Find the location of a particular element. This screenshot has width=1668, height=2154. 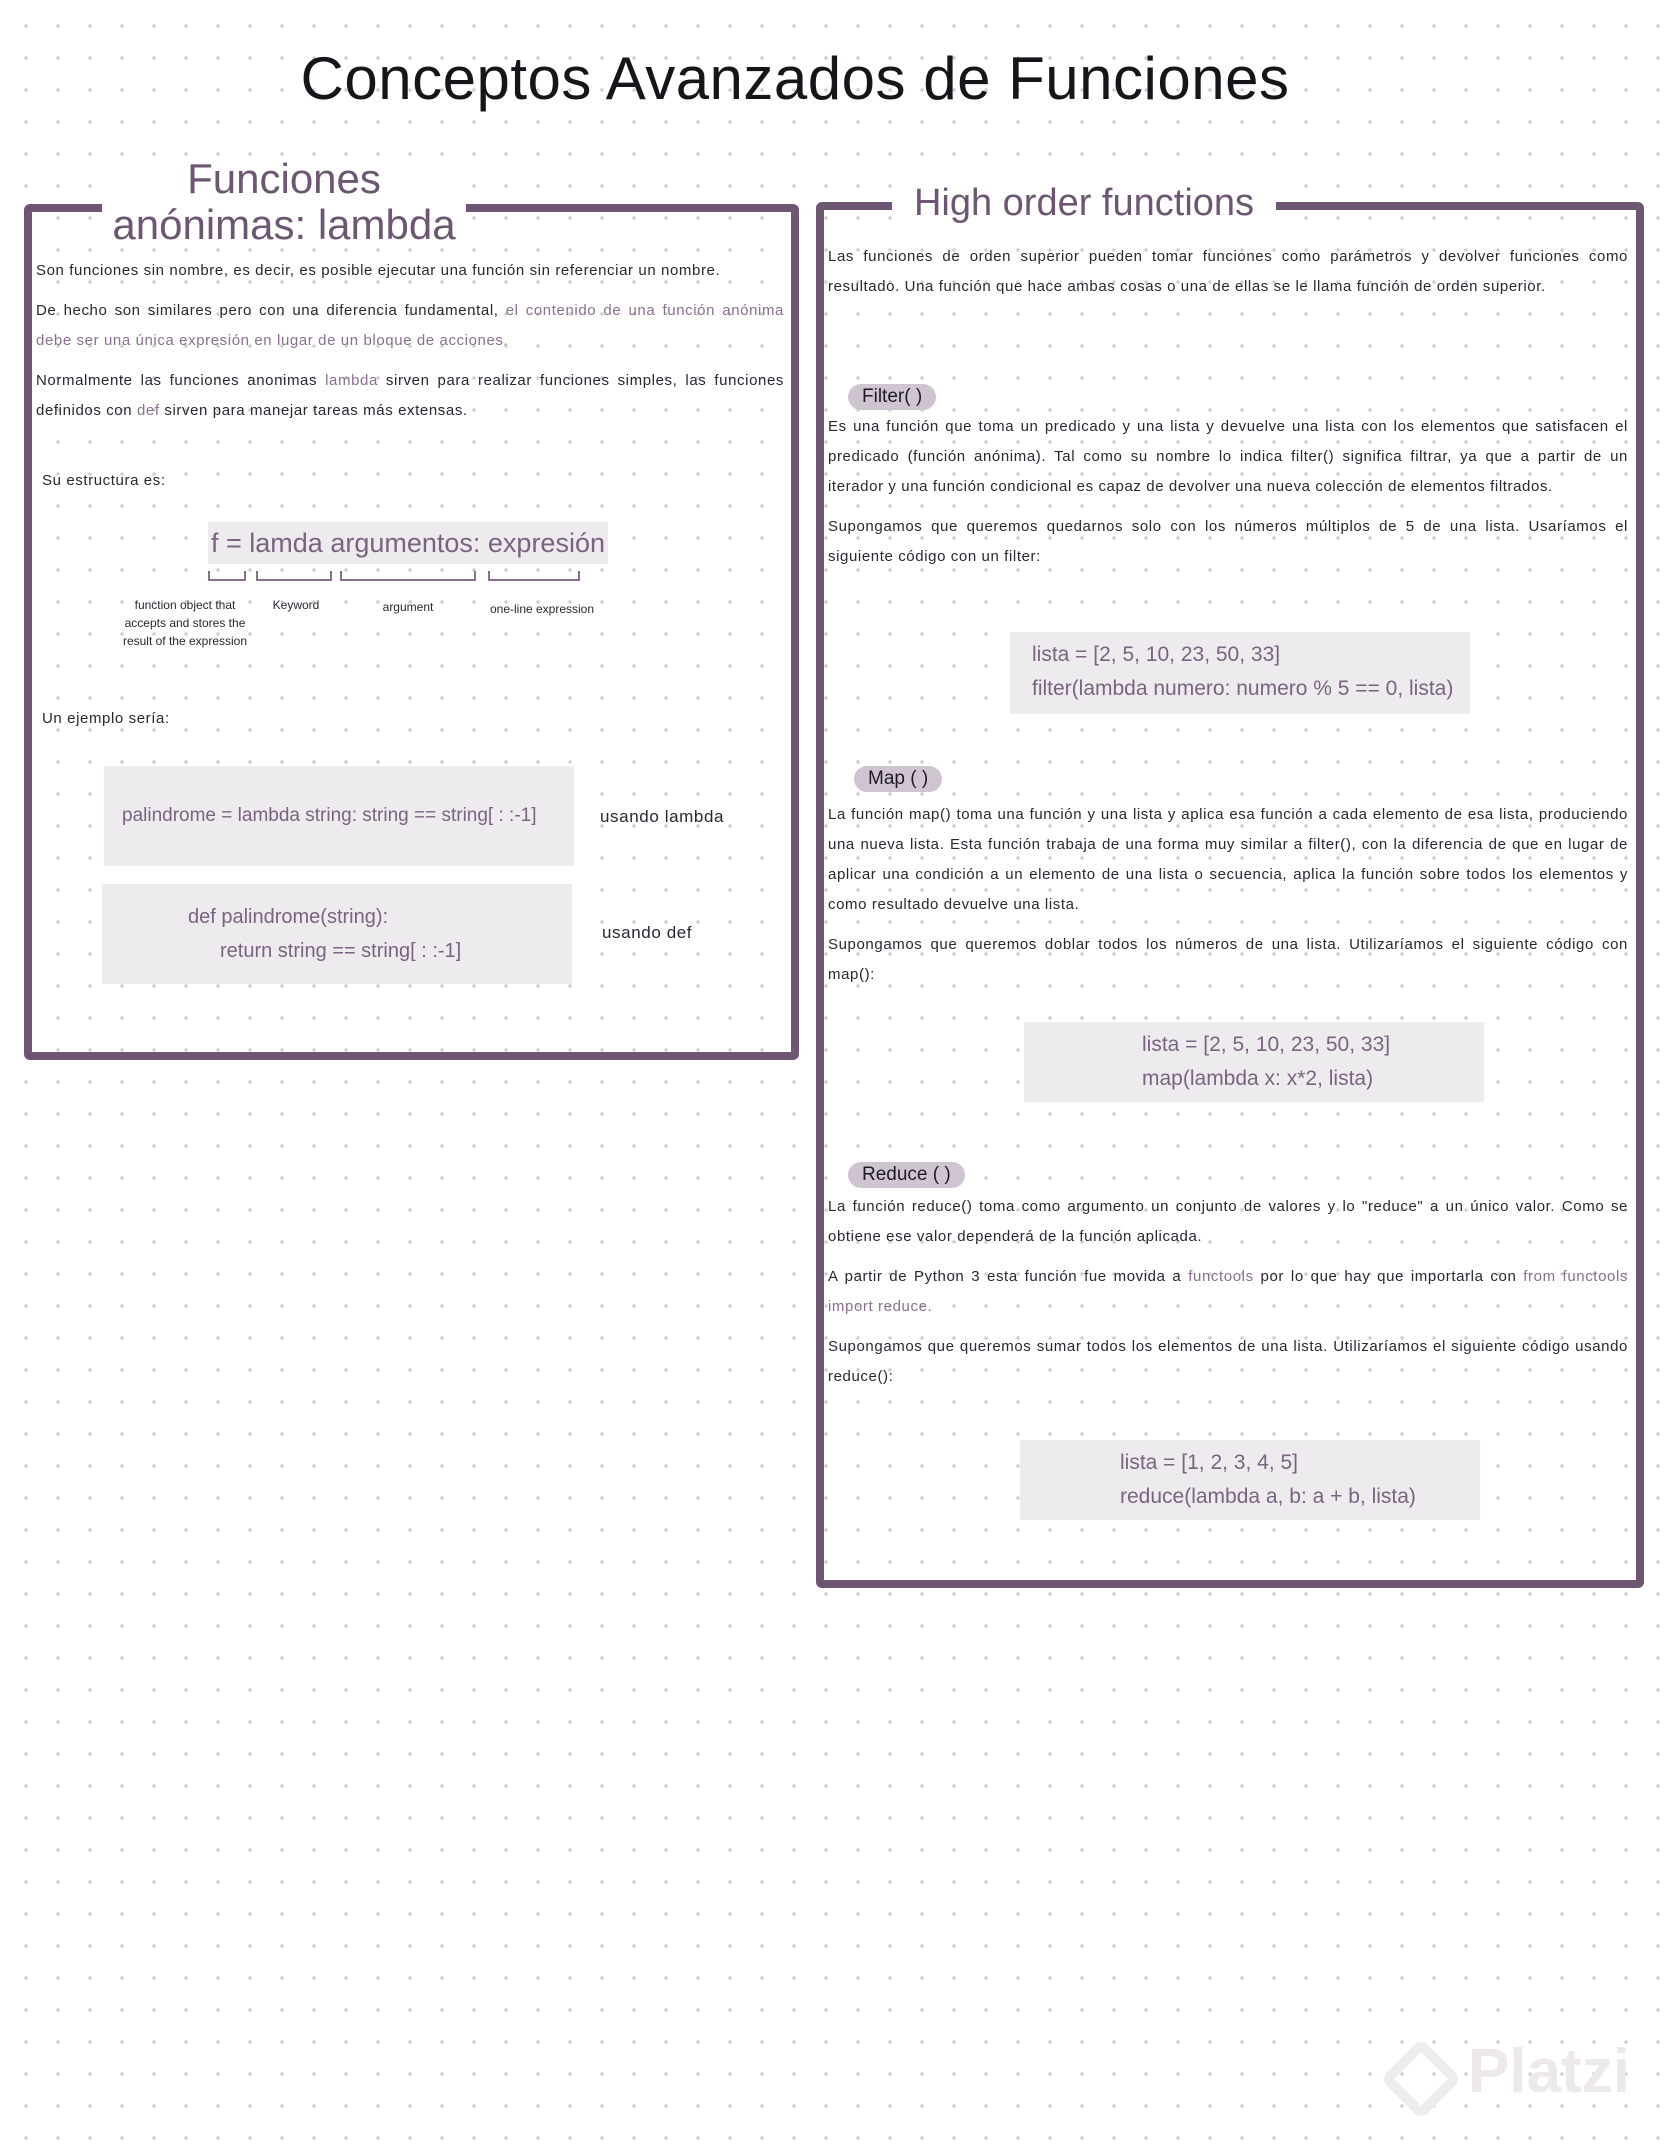

lambda-heading-line2: anónimas: lambda is located at coordinates (284, 224).